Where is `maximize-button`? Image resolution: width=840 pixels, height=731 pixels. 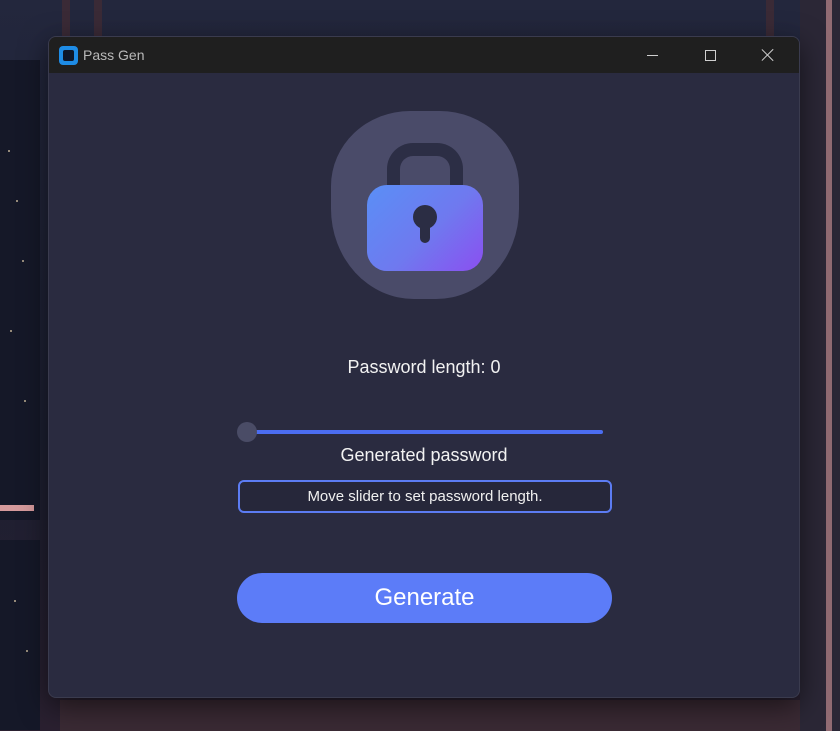 maximize-button is located at coordinates (710, 55).